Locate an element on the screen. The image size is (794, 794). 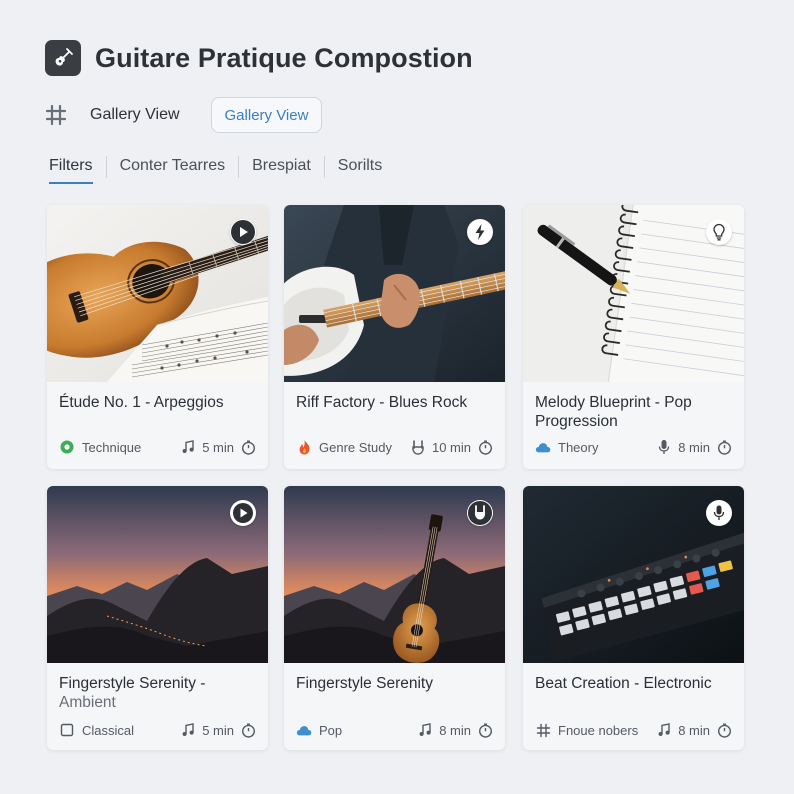
card-title: Melody Blueprint - Pop Progression is located at coordinates (613, 412).